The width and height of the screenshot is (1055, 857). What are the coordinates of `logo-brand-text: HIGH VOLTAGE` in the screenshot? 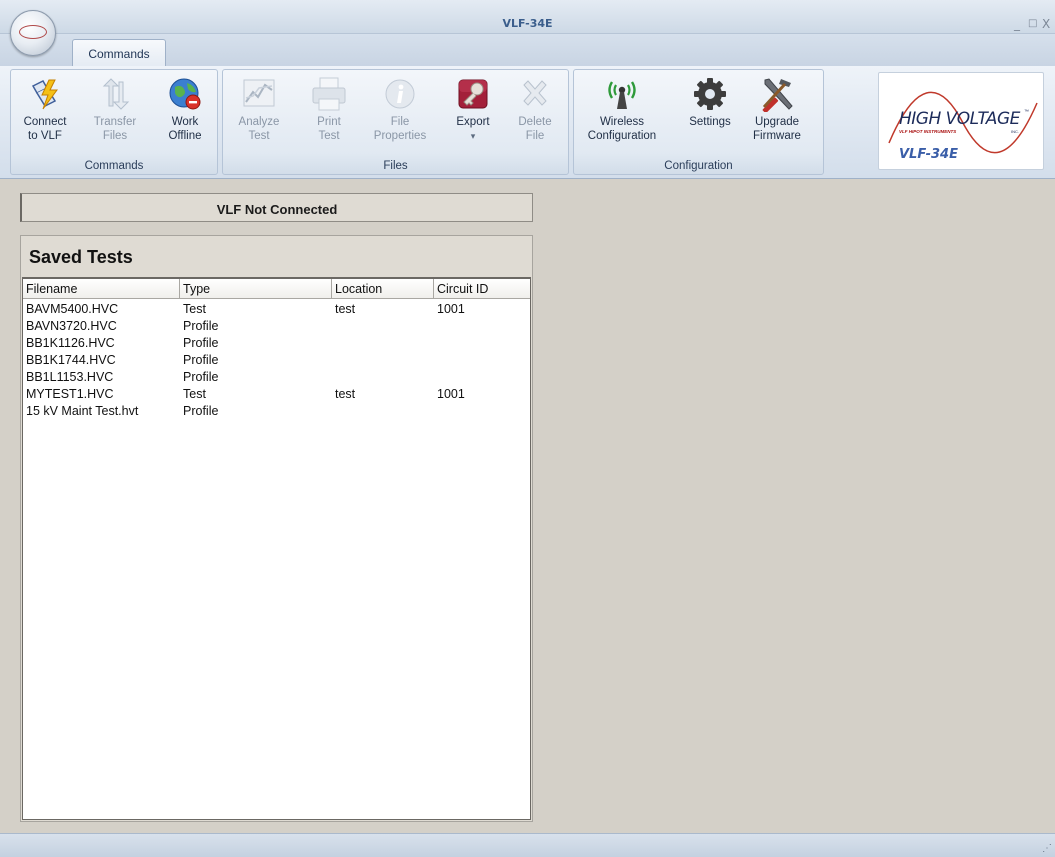 It's located at (959, 119).